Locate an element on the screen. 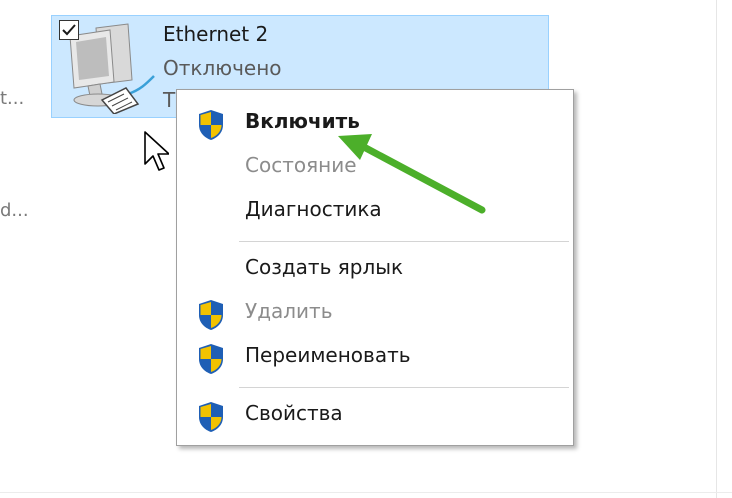 This screenshot has height=498, width=732. menu-item-delete: Удалить is located at coordinates (375, 313).